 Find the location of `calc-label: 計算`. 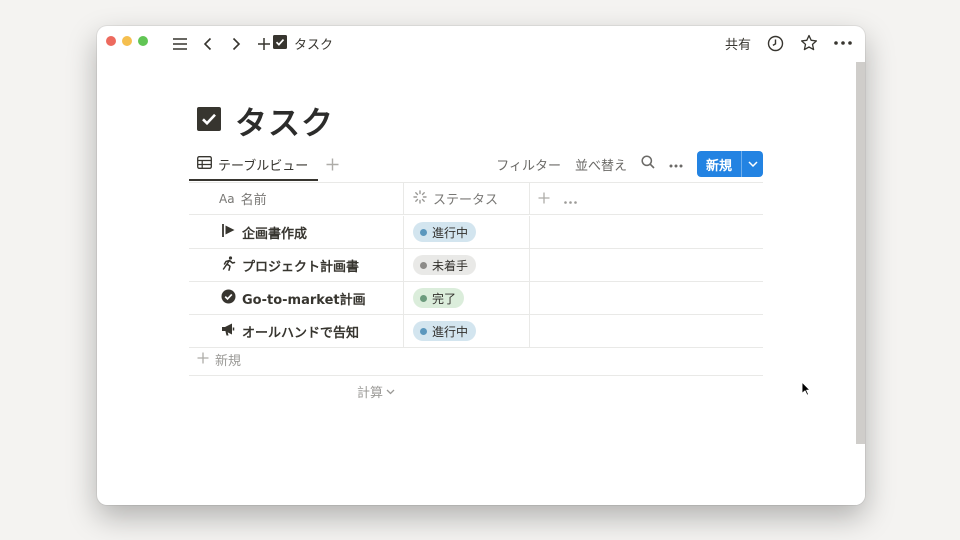

calc-label: 計算 is located at coordinates (370, 393).